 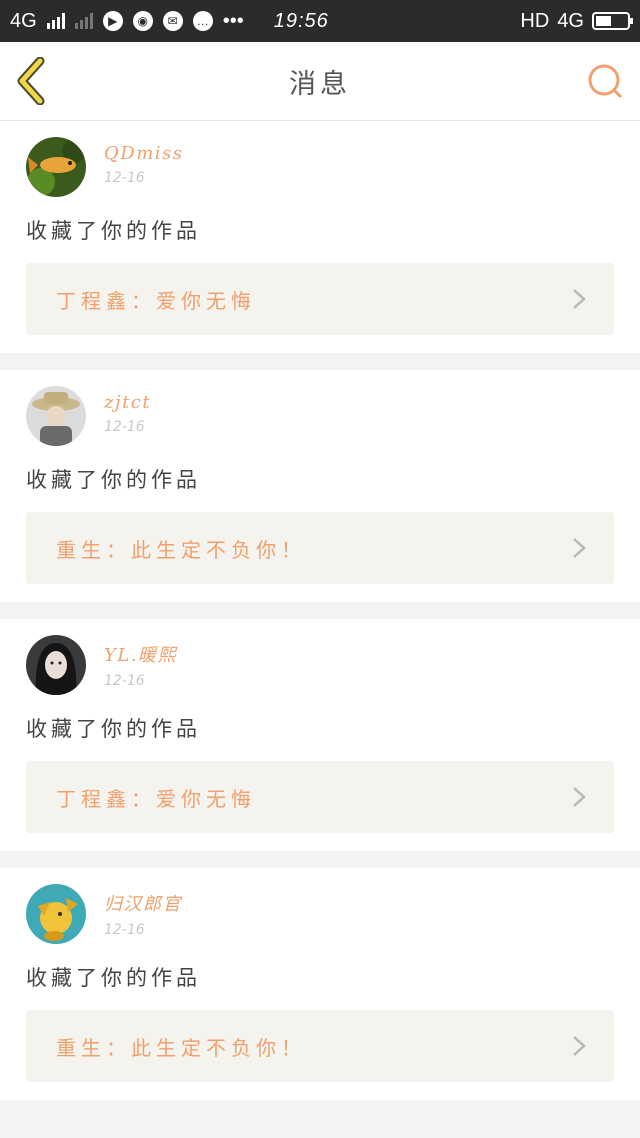 What do you see at coordinates (320, 168) in the screenshot?
I see `user-row: QDmiss 12-16` at bounding box center [320, 168].